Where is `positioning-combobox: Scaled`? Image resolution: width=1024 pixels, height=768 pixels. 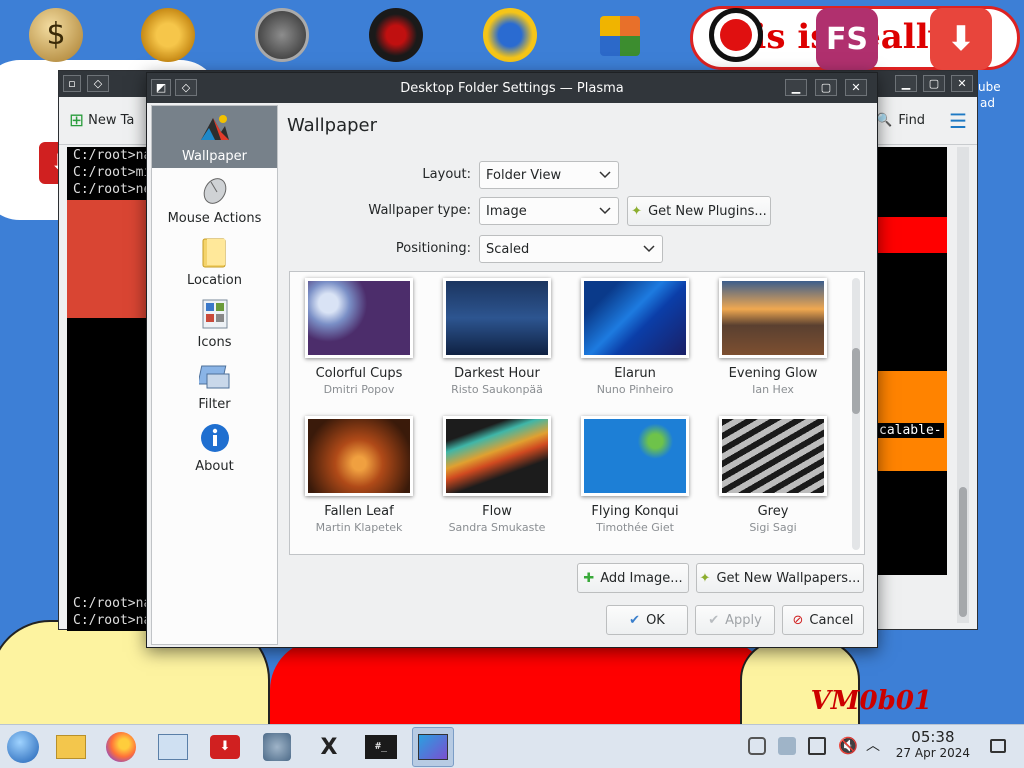
positioning-combobox: Scaled is located at coordinates (571, 249).